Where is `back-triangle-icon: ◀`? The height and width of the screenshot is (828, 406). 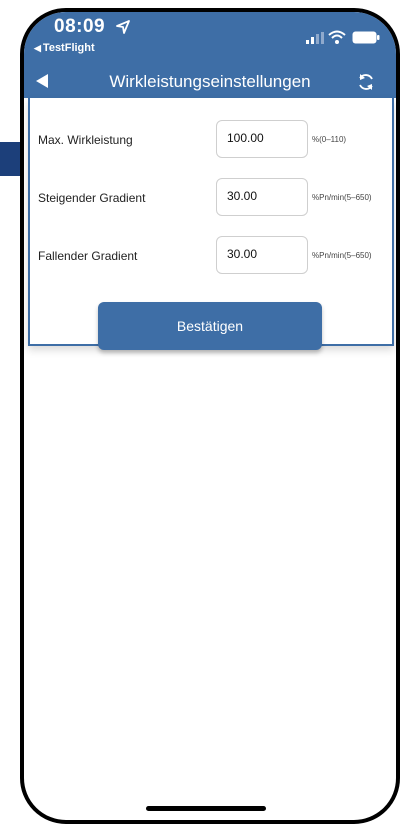
back-triangle-icon: ◀ is located at coordinates (37, 48).